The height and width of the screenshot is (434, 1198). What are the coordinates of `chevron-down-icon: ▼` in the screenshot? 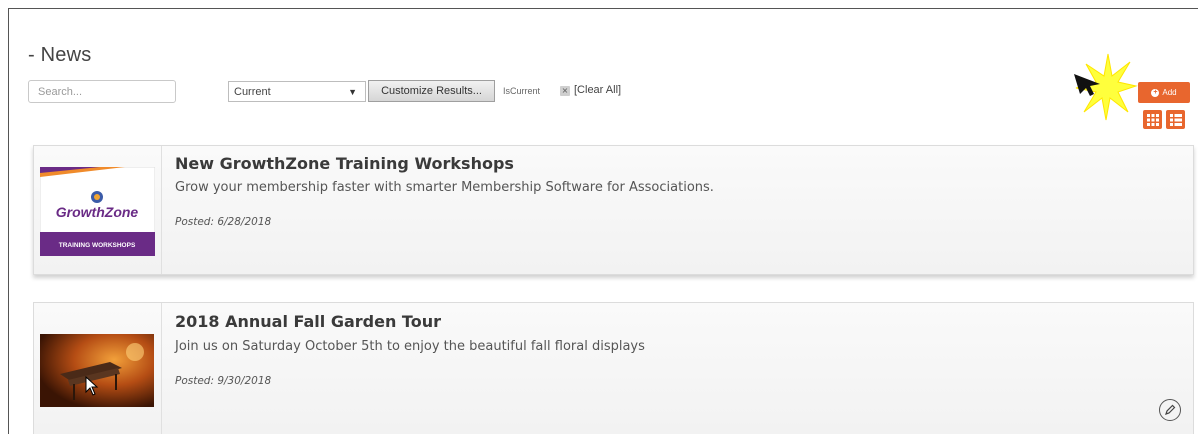 It's located at (352, 92).